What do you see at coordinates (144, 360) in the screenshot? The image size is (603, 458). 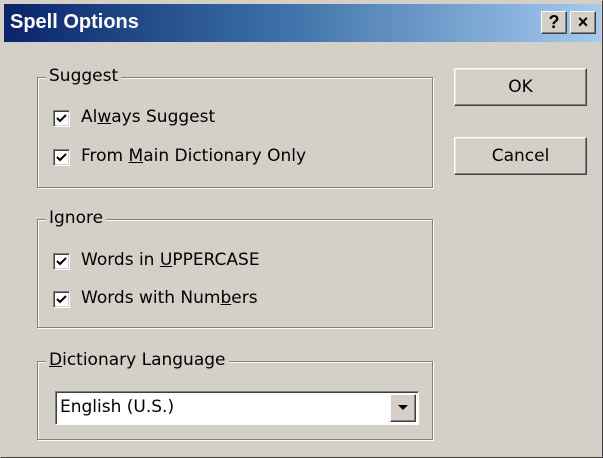 I see `label-part: ictionary Language` at bounding box center [144, 360].